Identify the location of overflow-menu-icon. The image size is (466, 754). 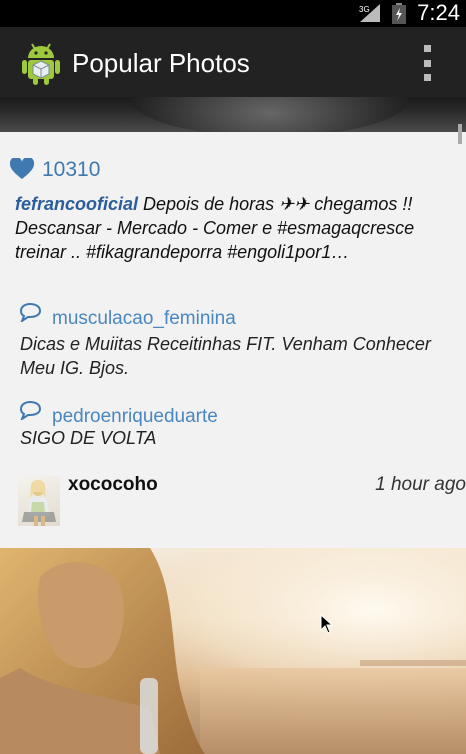
(427, 63).